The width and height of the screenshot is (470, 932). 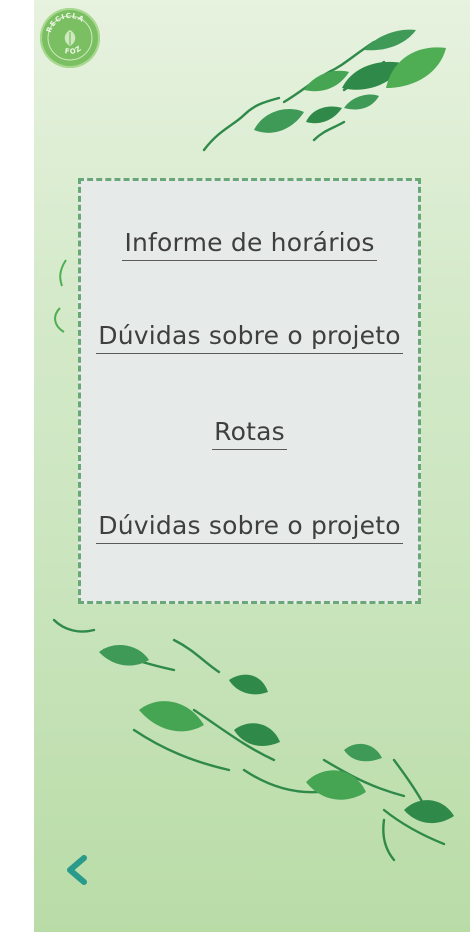 I want to click on recicla-foz-logo: RECICLA FOZ, so click(x=70, y=38).